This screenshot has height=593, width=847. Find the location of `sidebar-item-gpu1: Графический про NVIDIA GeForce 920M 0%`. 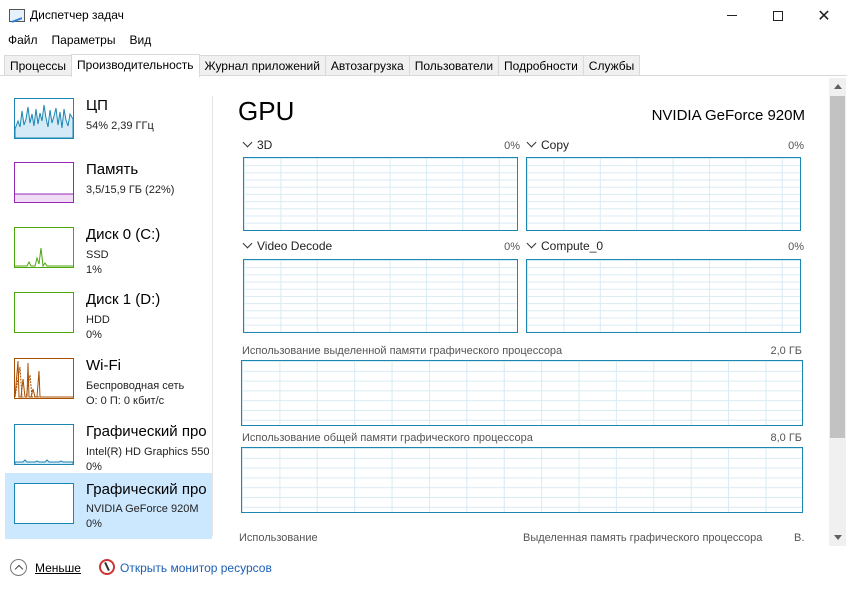

sidebar-item-gpu1: Графический про NVIDIA GeForce 920M 0% is located at coordinates (108, 506).